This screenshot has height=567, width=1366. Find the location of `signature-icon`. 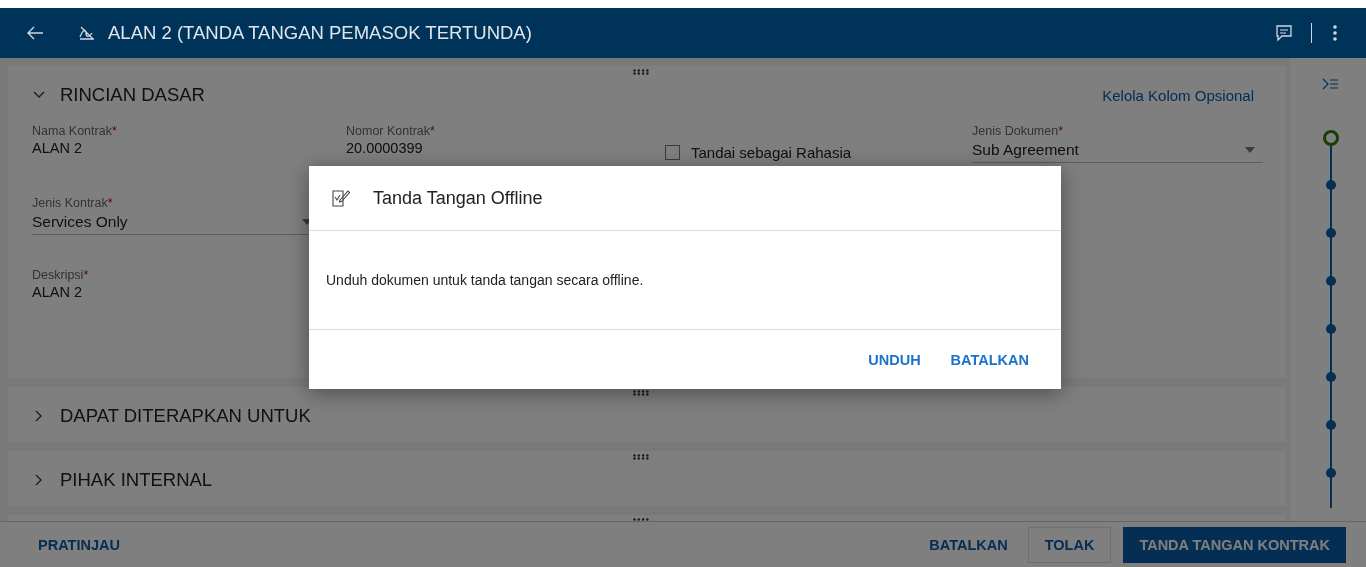

signature-icon is located at coordinates (87, 33).